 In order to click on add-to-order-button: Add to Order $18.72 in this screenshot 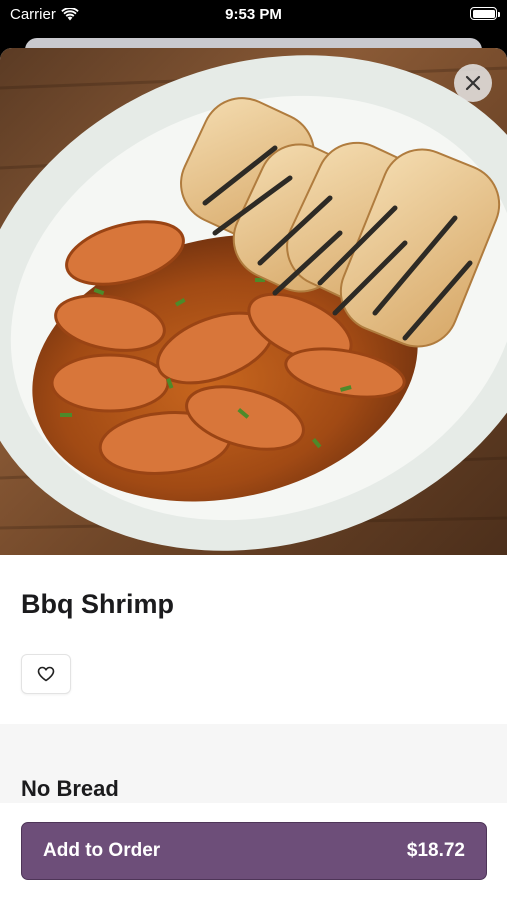, I will do `click(254, 851)`.